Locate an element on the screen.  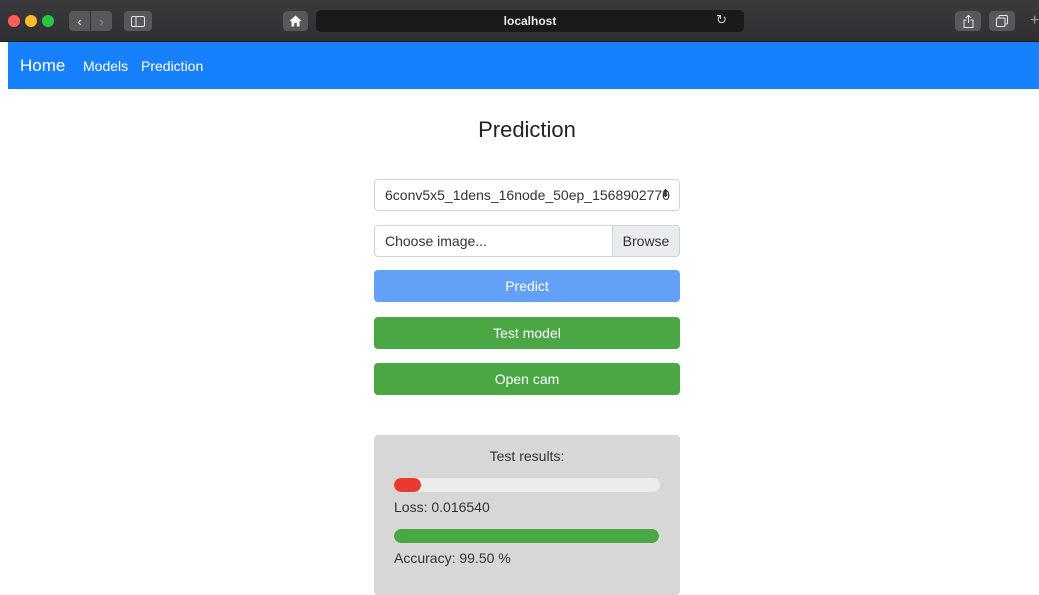
show-tabs-button is located at coordinates (1002, 21).